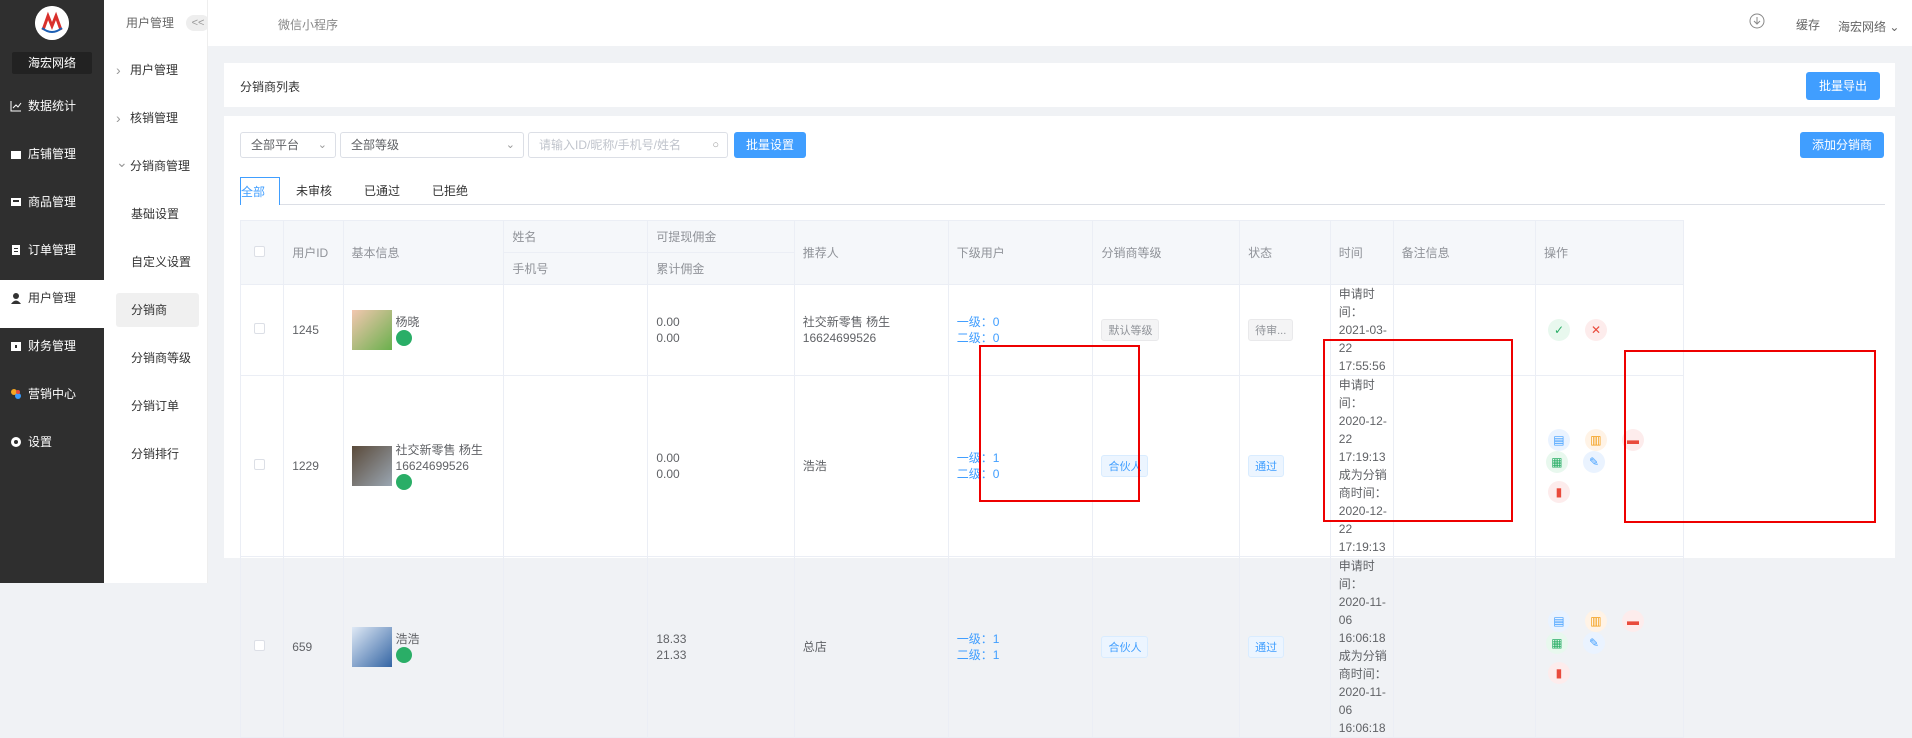 The height and width of the screenshot is (738, 1912). I want to click on user-id: 659, so click(313, 647).